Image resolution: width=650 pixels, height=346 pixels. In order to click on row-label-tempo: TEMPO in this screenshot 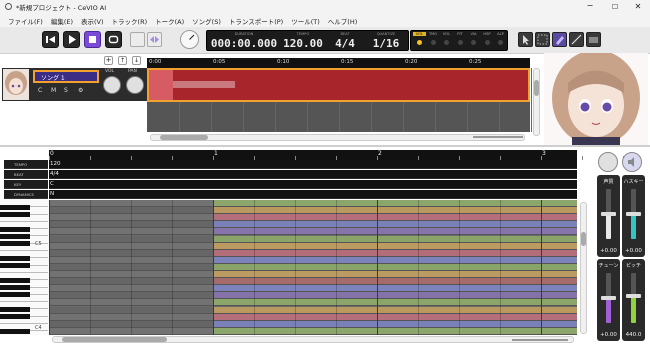, I will do `click(26, 164)`.